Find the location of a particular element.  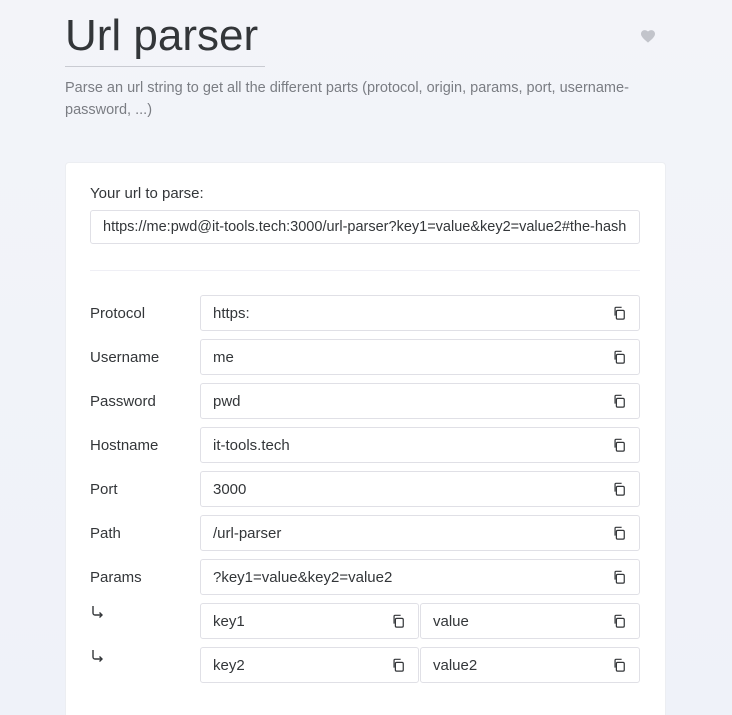

copy-path-button is located at coordinates (619, 533).